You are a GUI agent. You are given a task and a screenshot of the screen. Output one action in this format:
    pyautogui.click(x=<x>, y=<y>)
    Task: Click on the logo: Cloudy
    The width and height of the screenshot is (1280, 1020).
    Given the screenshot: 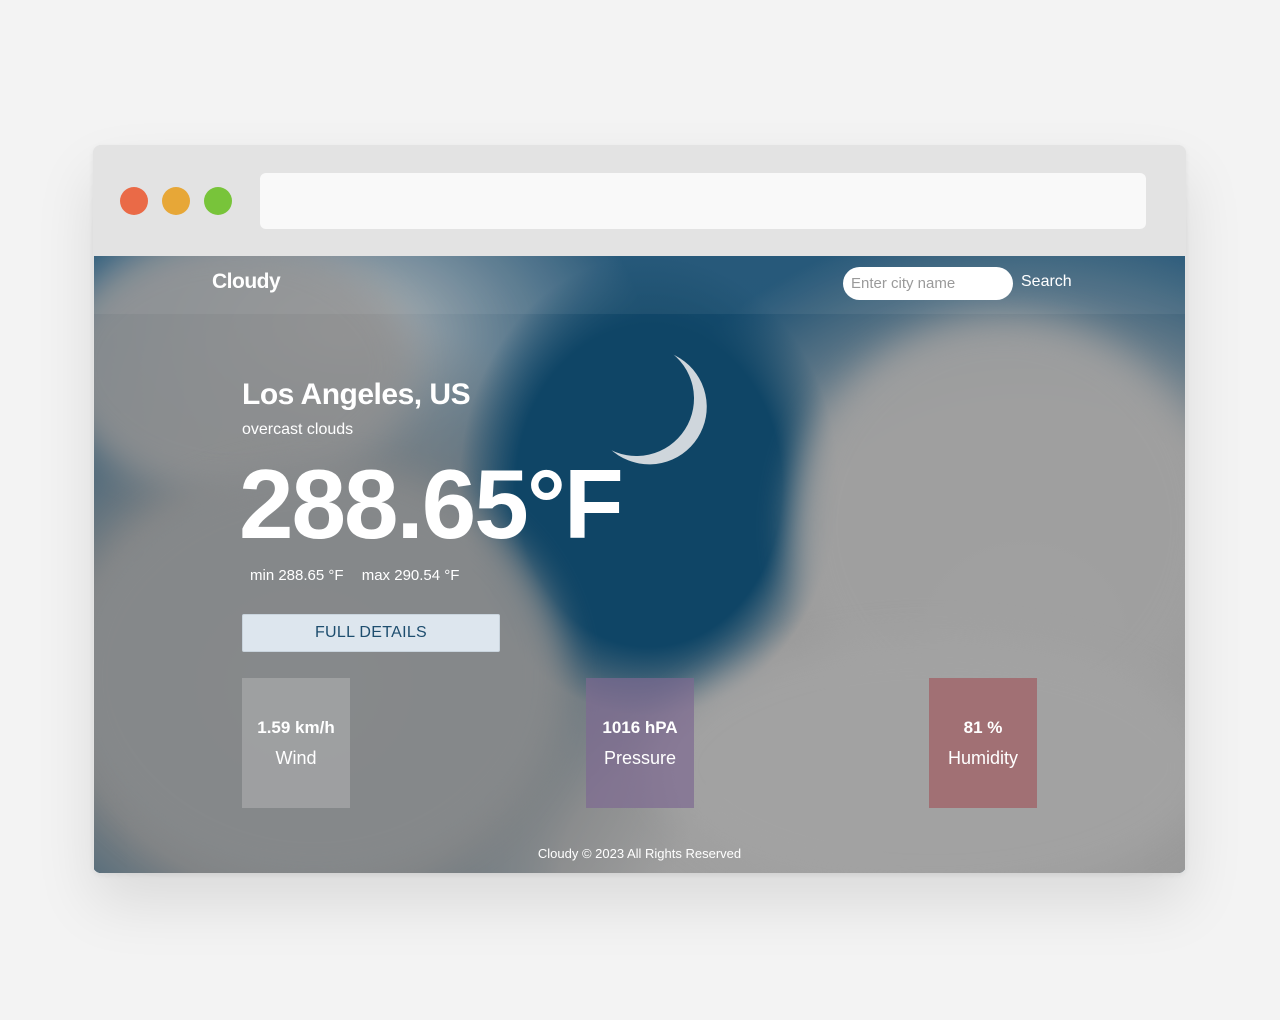 What is the action you would take?
    pyautogui.click(x=246, y=282)
    